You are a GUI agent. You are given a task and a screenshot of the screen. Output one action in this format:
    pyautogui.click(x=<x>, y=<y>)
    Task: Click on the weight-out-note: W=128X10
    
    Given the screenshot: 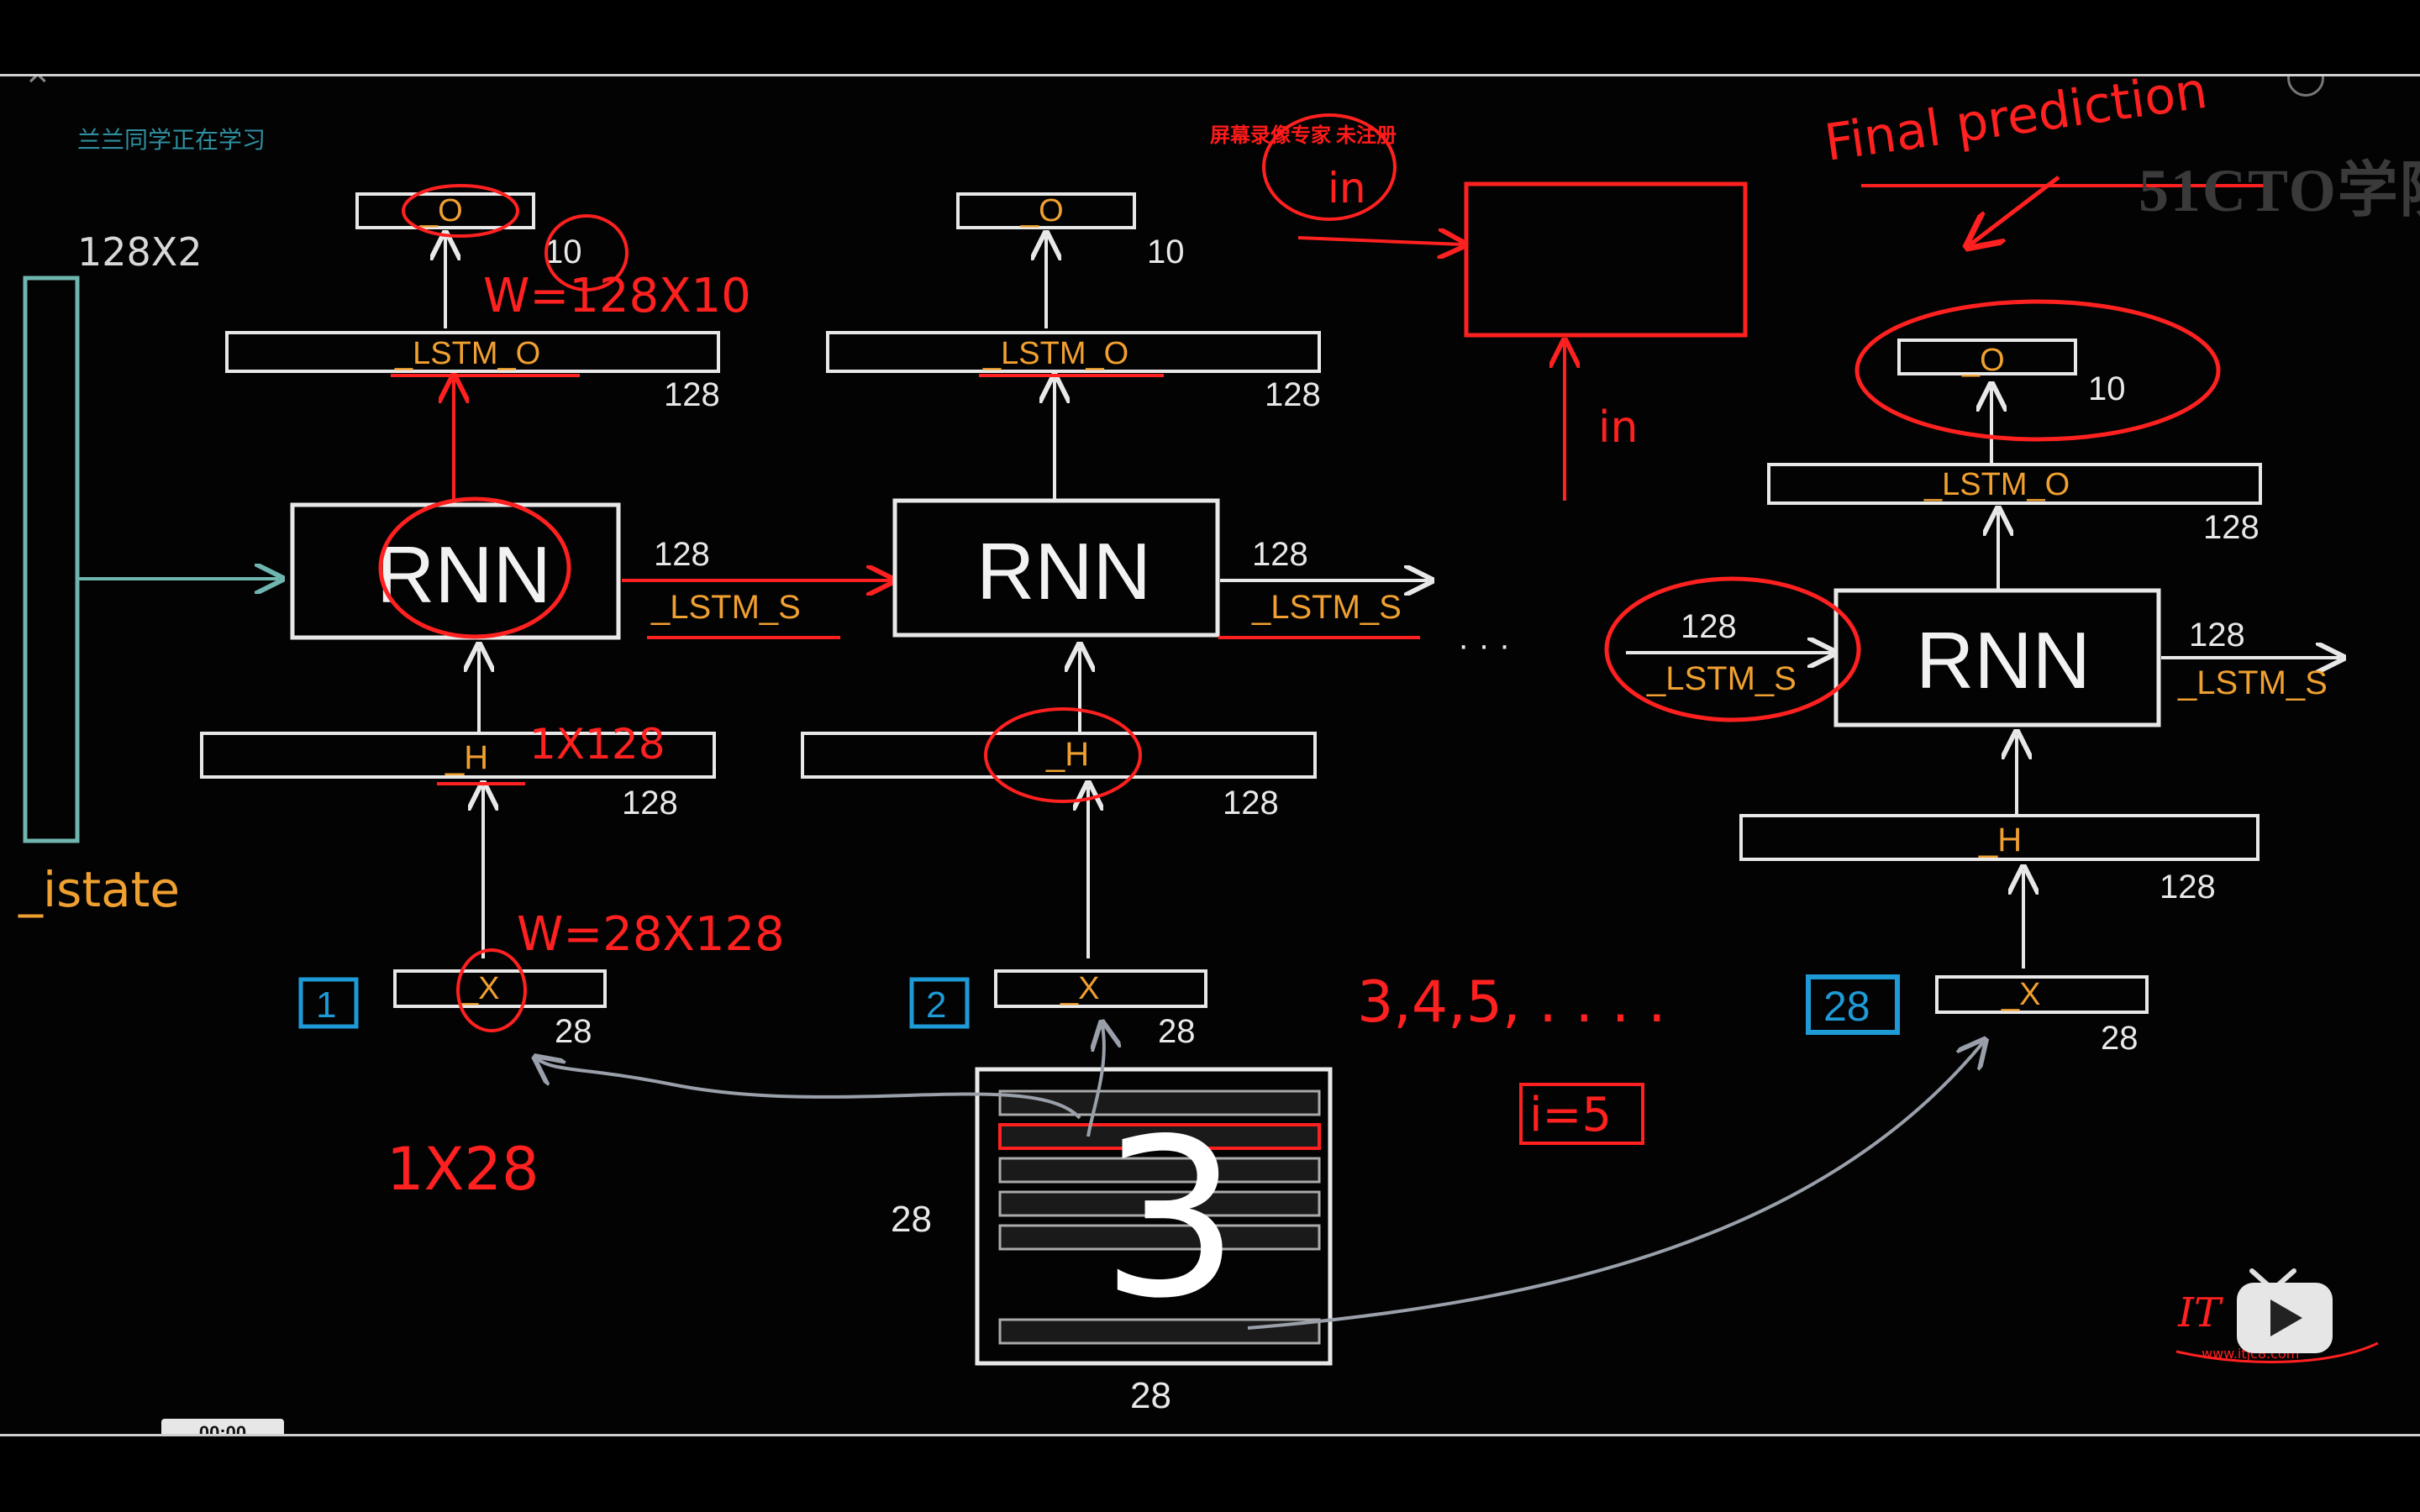 What is the action you would take?
    pyautogui.click(x=617, y=296)
    